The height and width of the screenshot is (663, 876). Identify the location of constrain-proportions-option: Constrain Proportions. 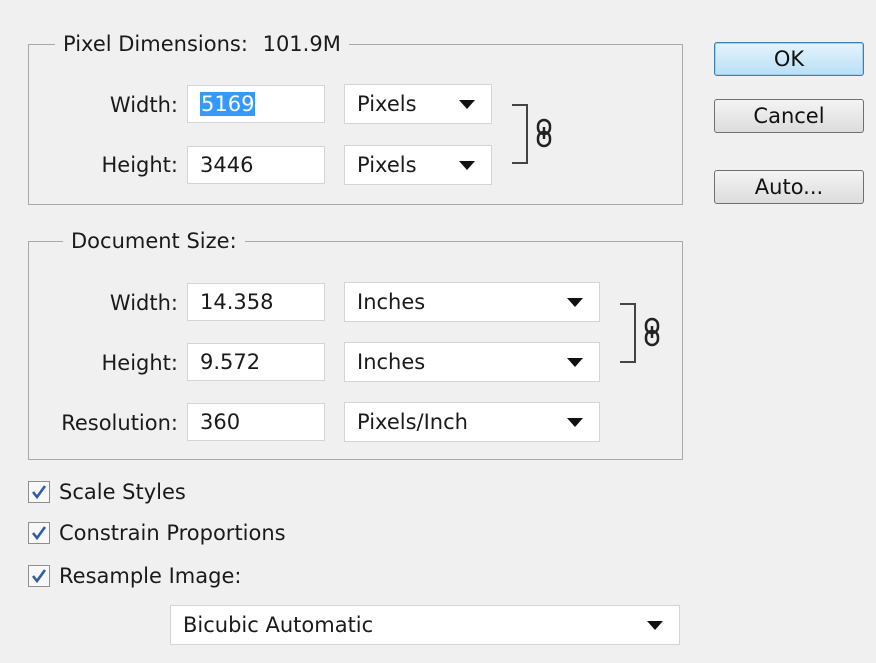
(157, 533).